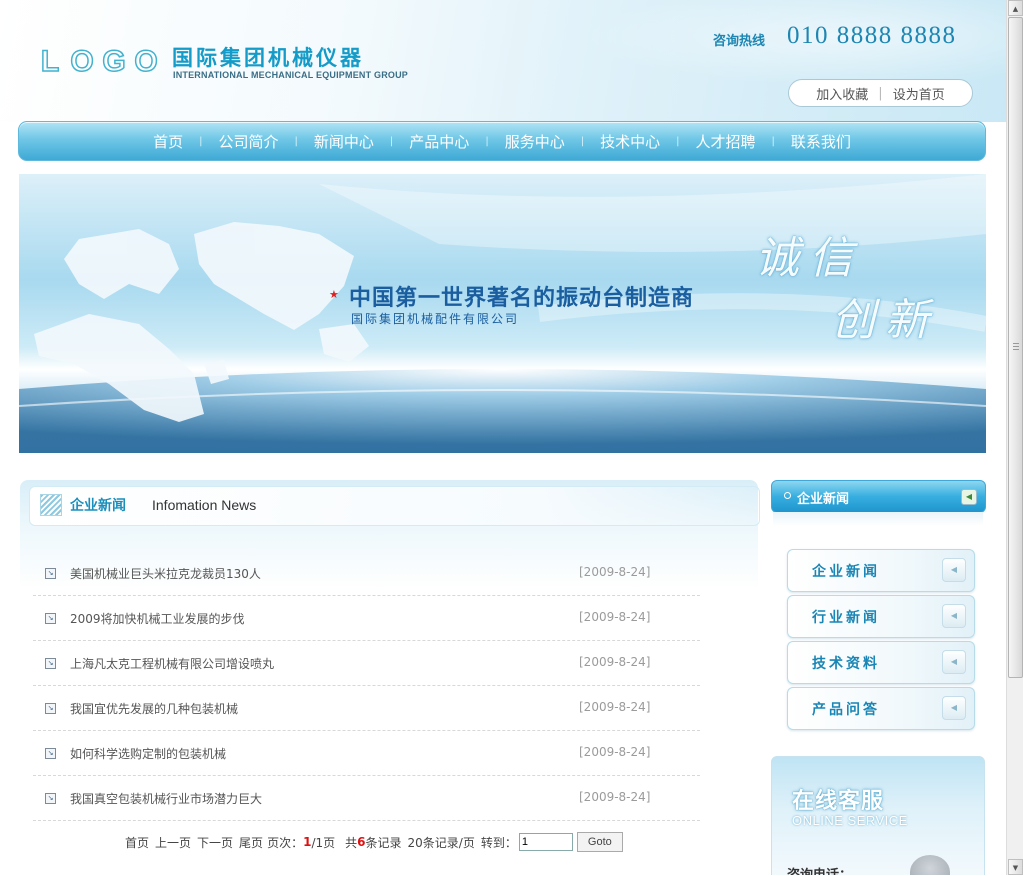 The height and width of the screenshot is (876, 1023). Describe the element at coordinates (366, 798) in the screenshot. I see `news-item: ↘ 我国真空包装机械行业市场潜力巨大 [2009-8-24]` at that location.